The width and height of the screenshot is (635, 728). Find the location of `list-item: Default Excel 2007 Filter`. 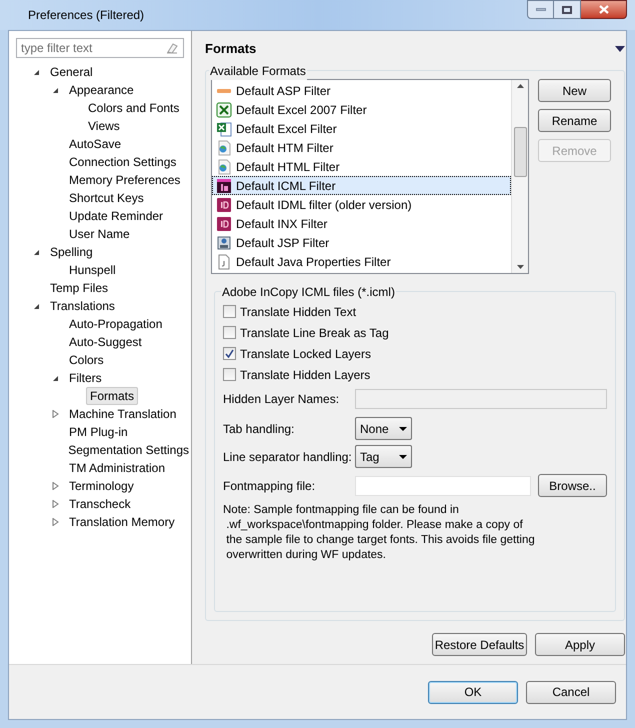

list-item: Default Excel 2007 Filter is located at coordinates (361, 109).